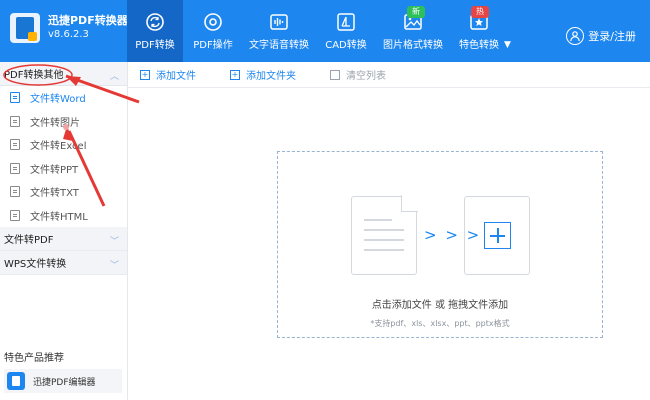 This screenshot has height=400, width=650. I want to click on pdf-convert-icon, so click(155, 22).